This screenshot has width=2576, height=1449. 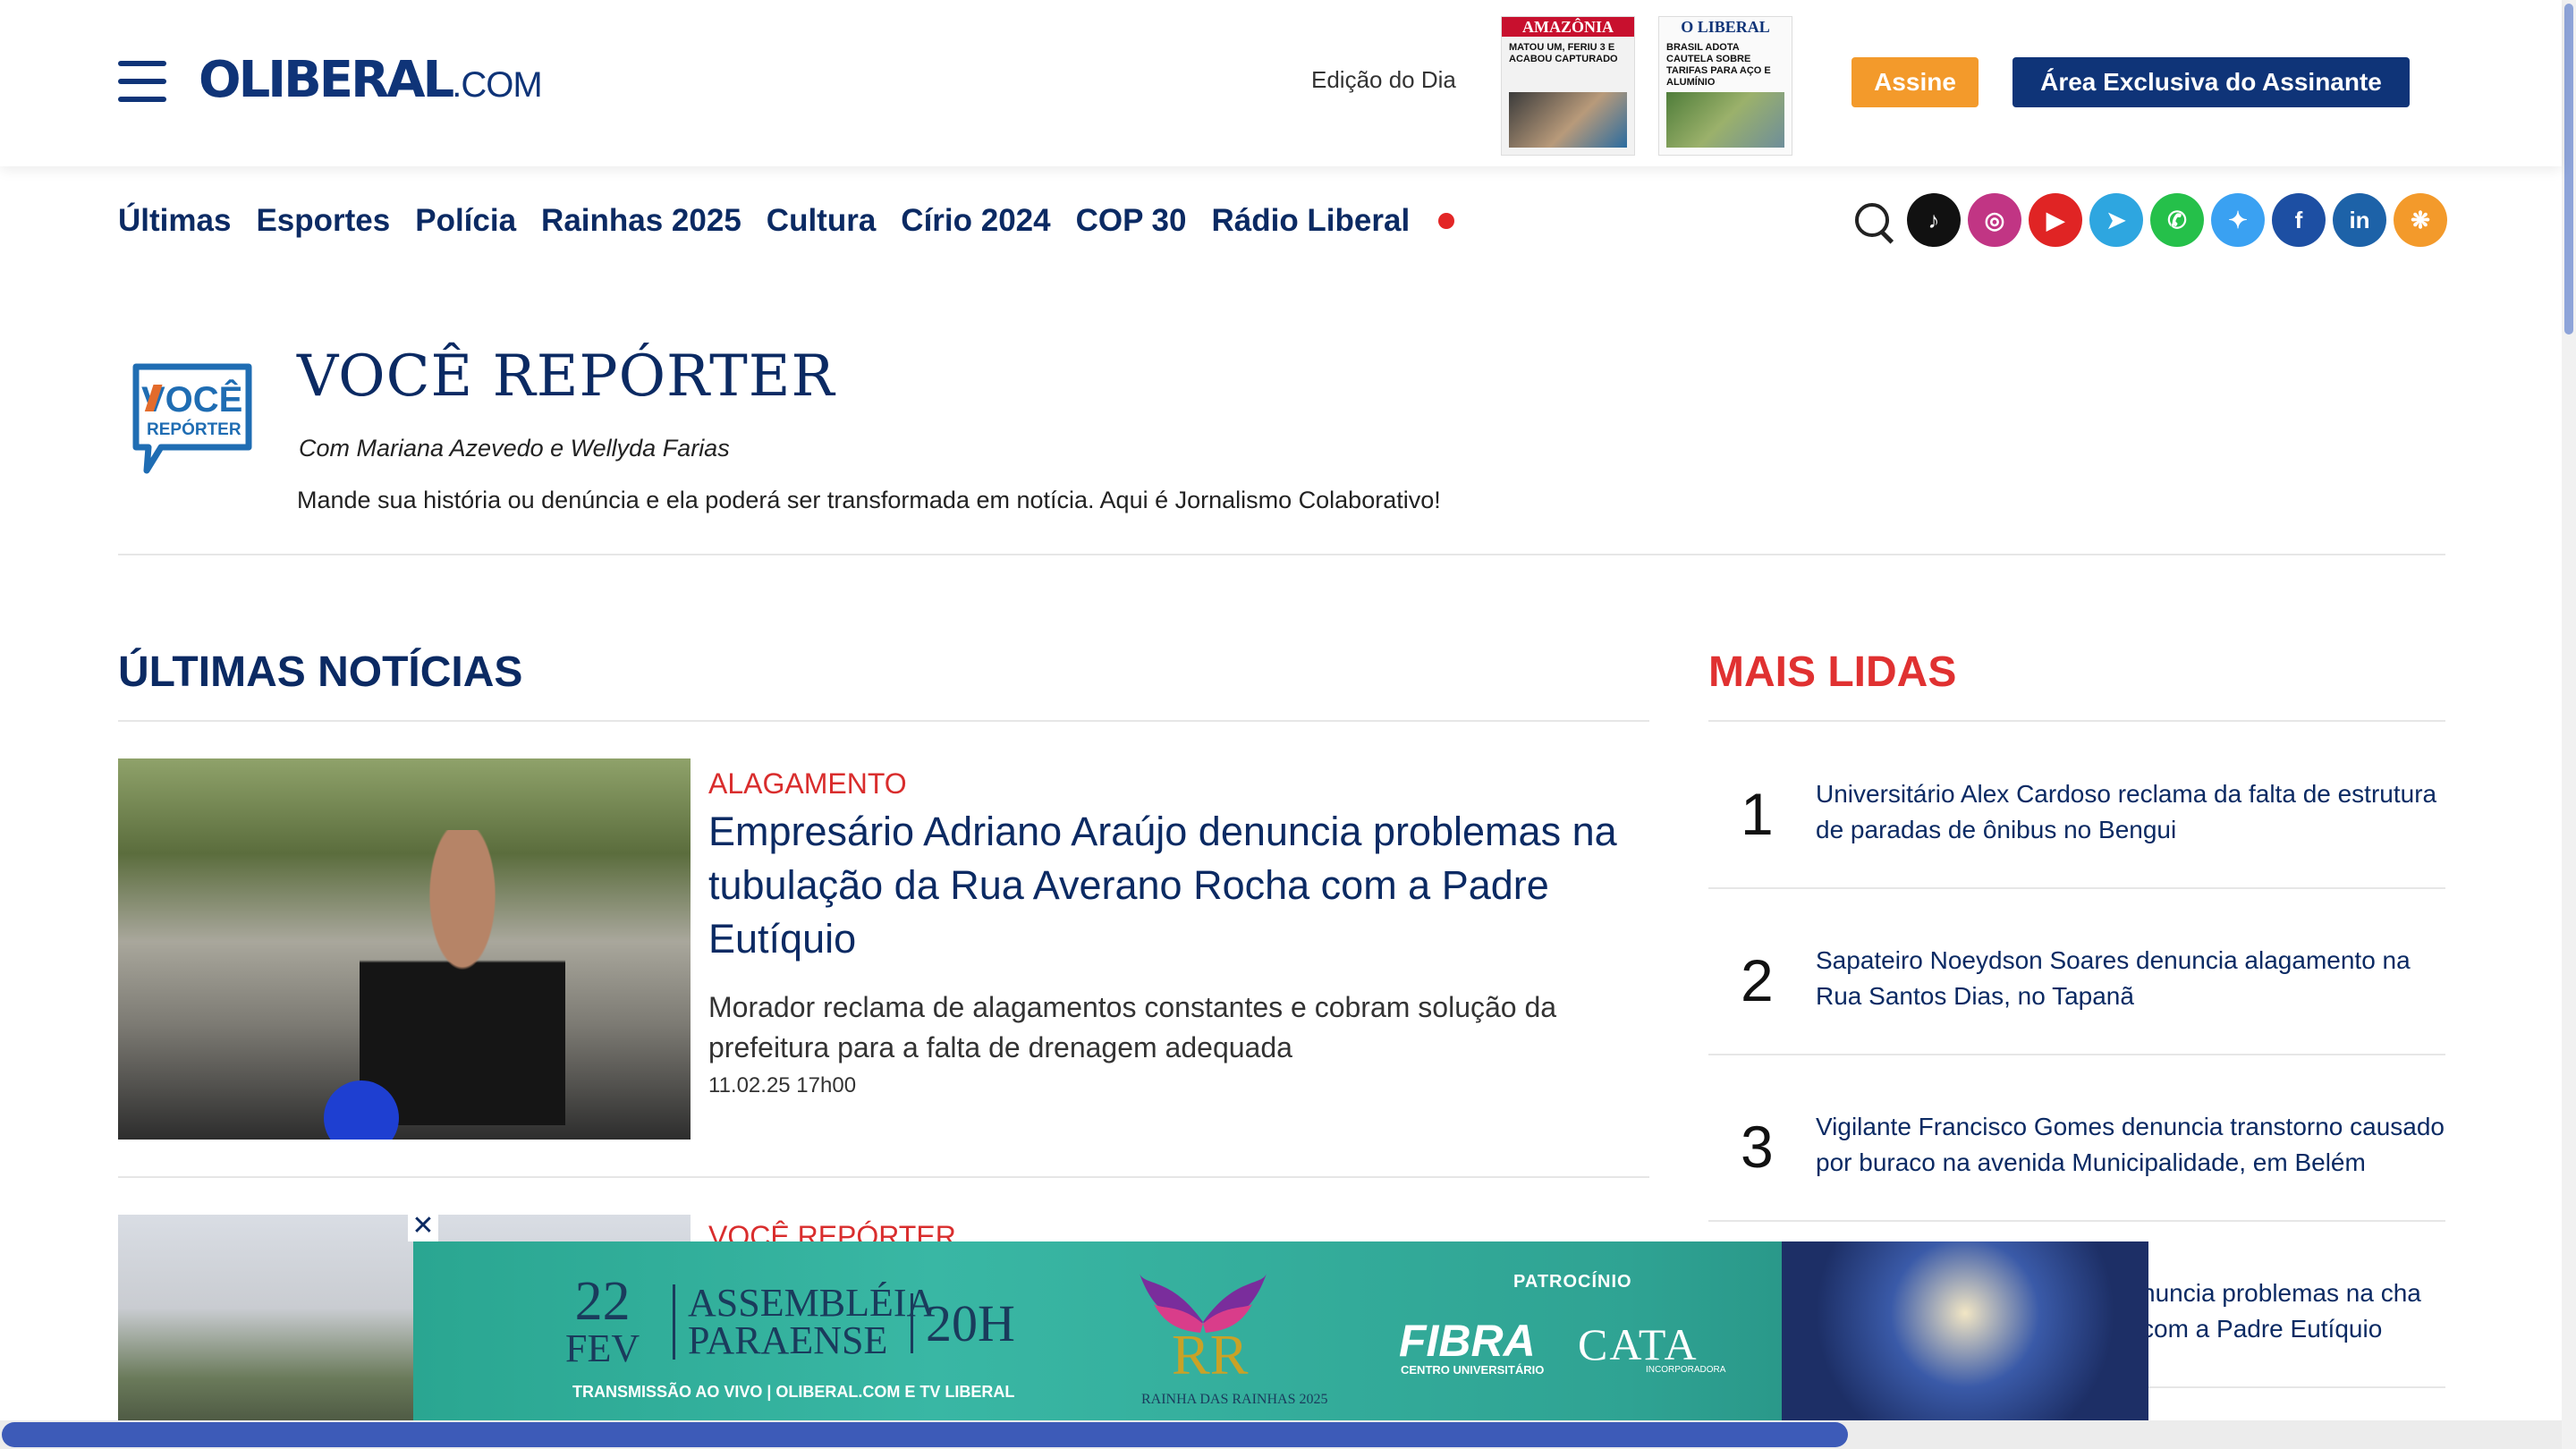 I want to click on nav-item-radio-liberal: Rádio Liberal, so click(x=1310, y=221).